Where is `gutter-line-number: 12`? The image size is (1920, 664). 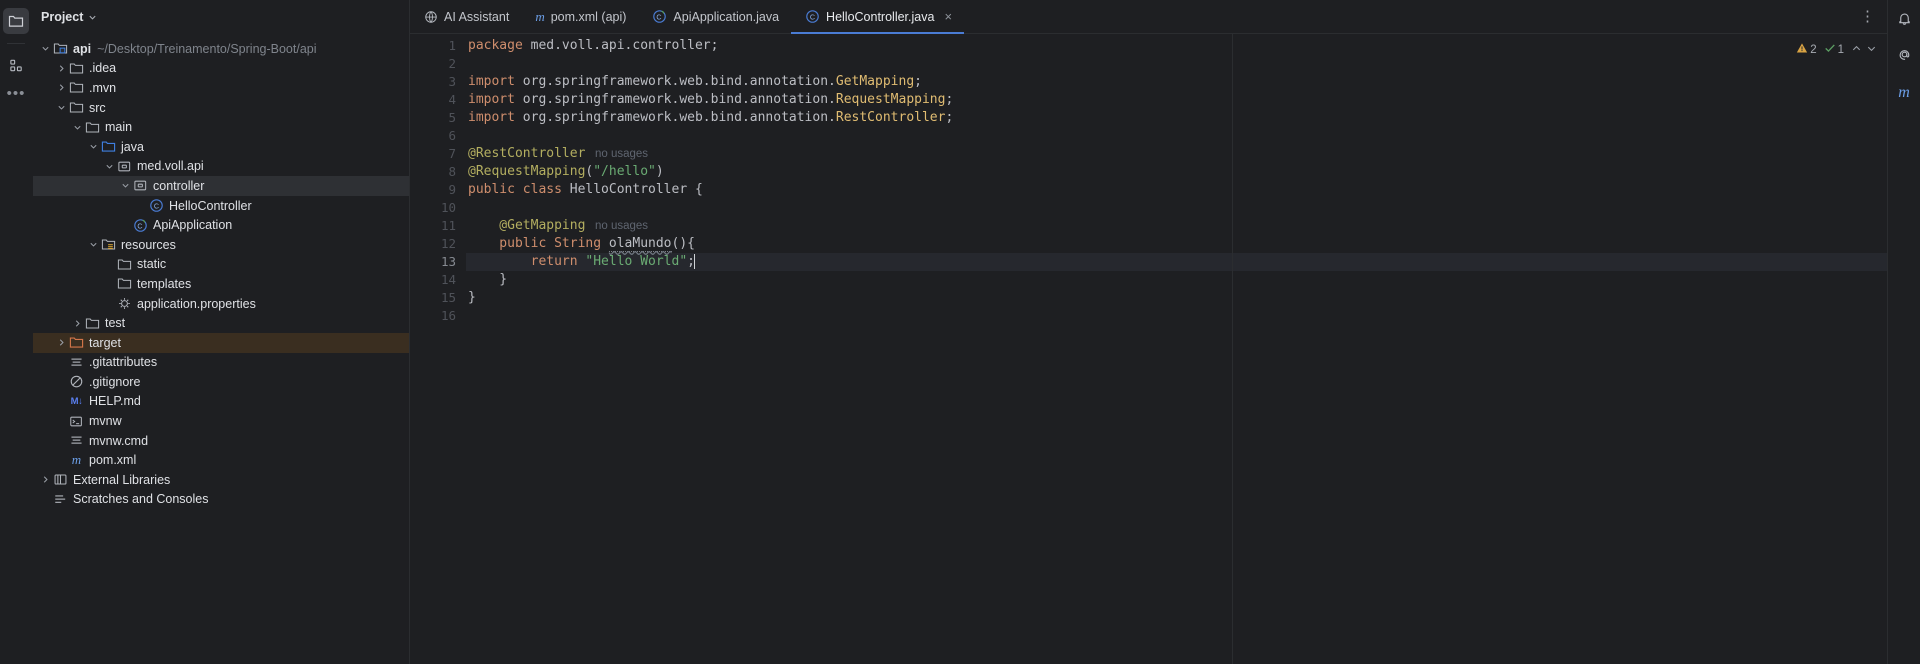 gutter-line-number: 12 is located at coordinates (438, 244).